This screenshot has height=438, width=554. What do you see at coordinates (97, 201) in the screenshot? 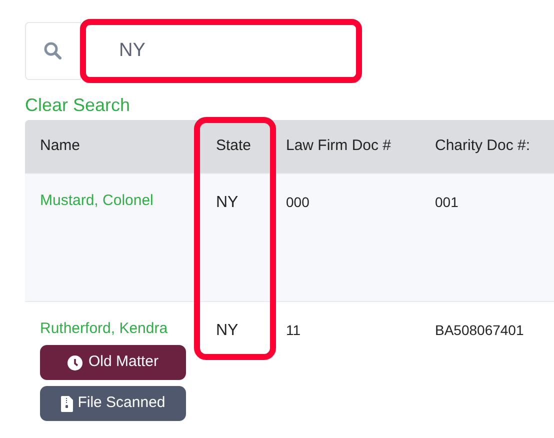
I see `client-name-link: Mustard, Colonel` at bounding box center [97, 201].